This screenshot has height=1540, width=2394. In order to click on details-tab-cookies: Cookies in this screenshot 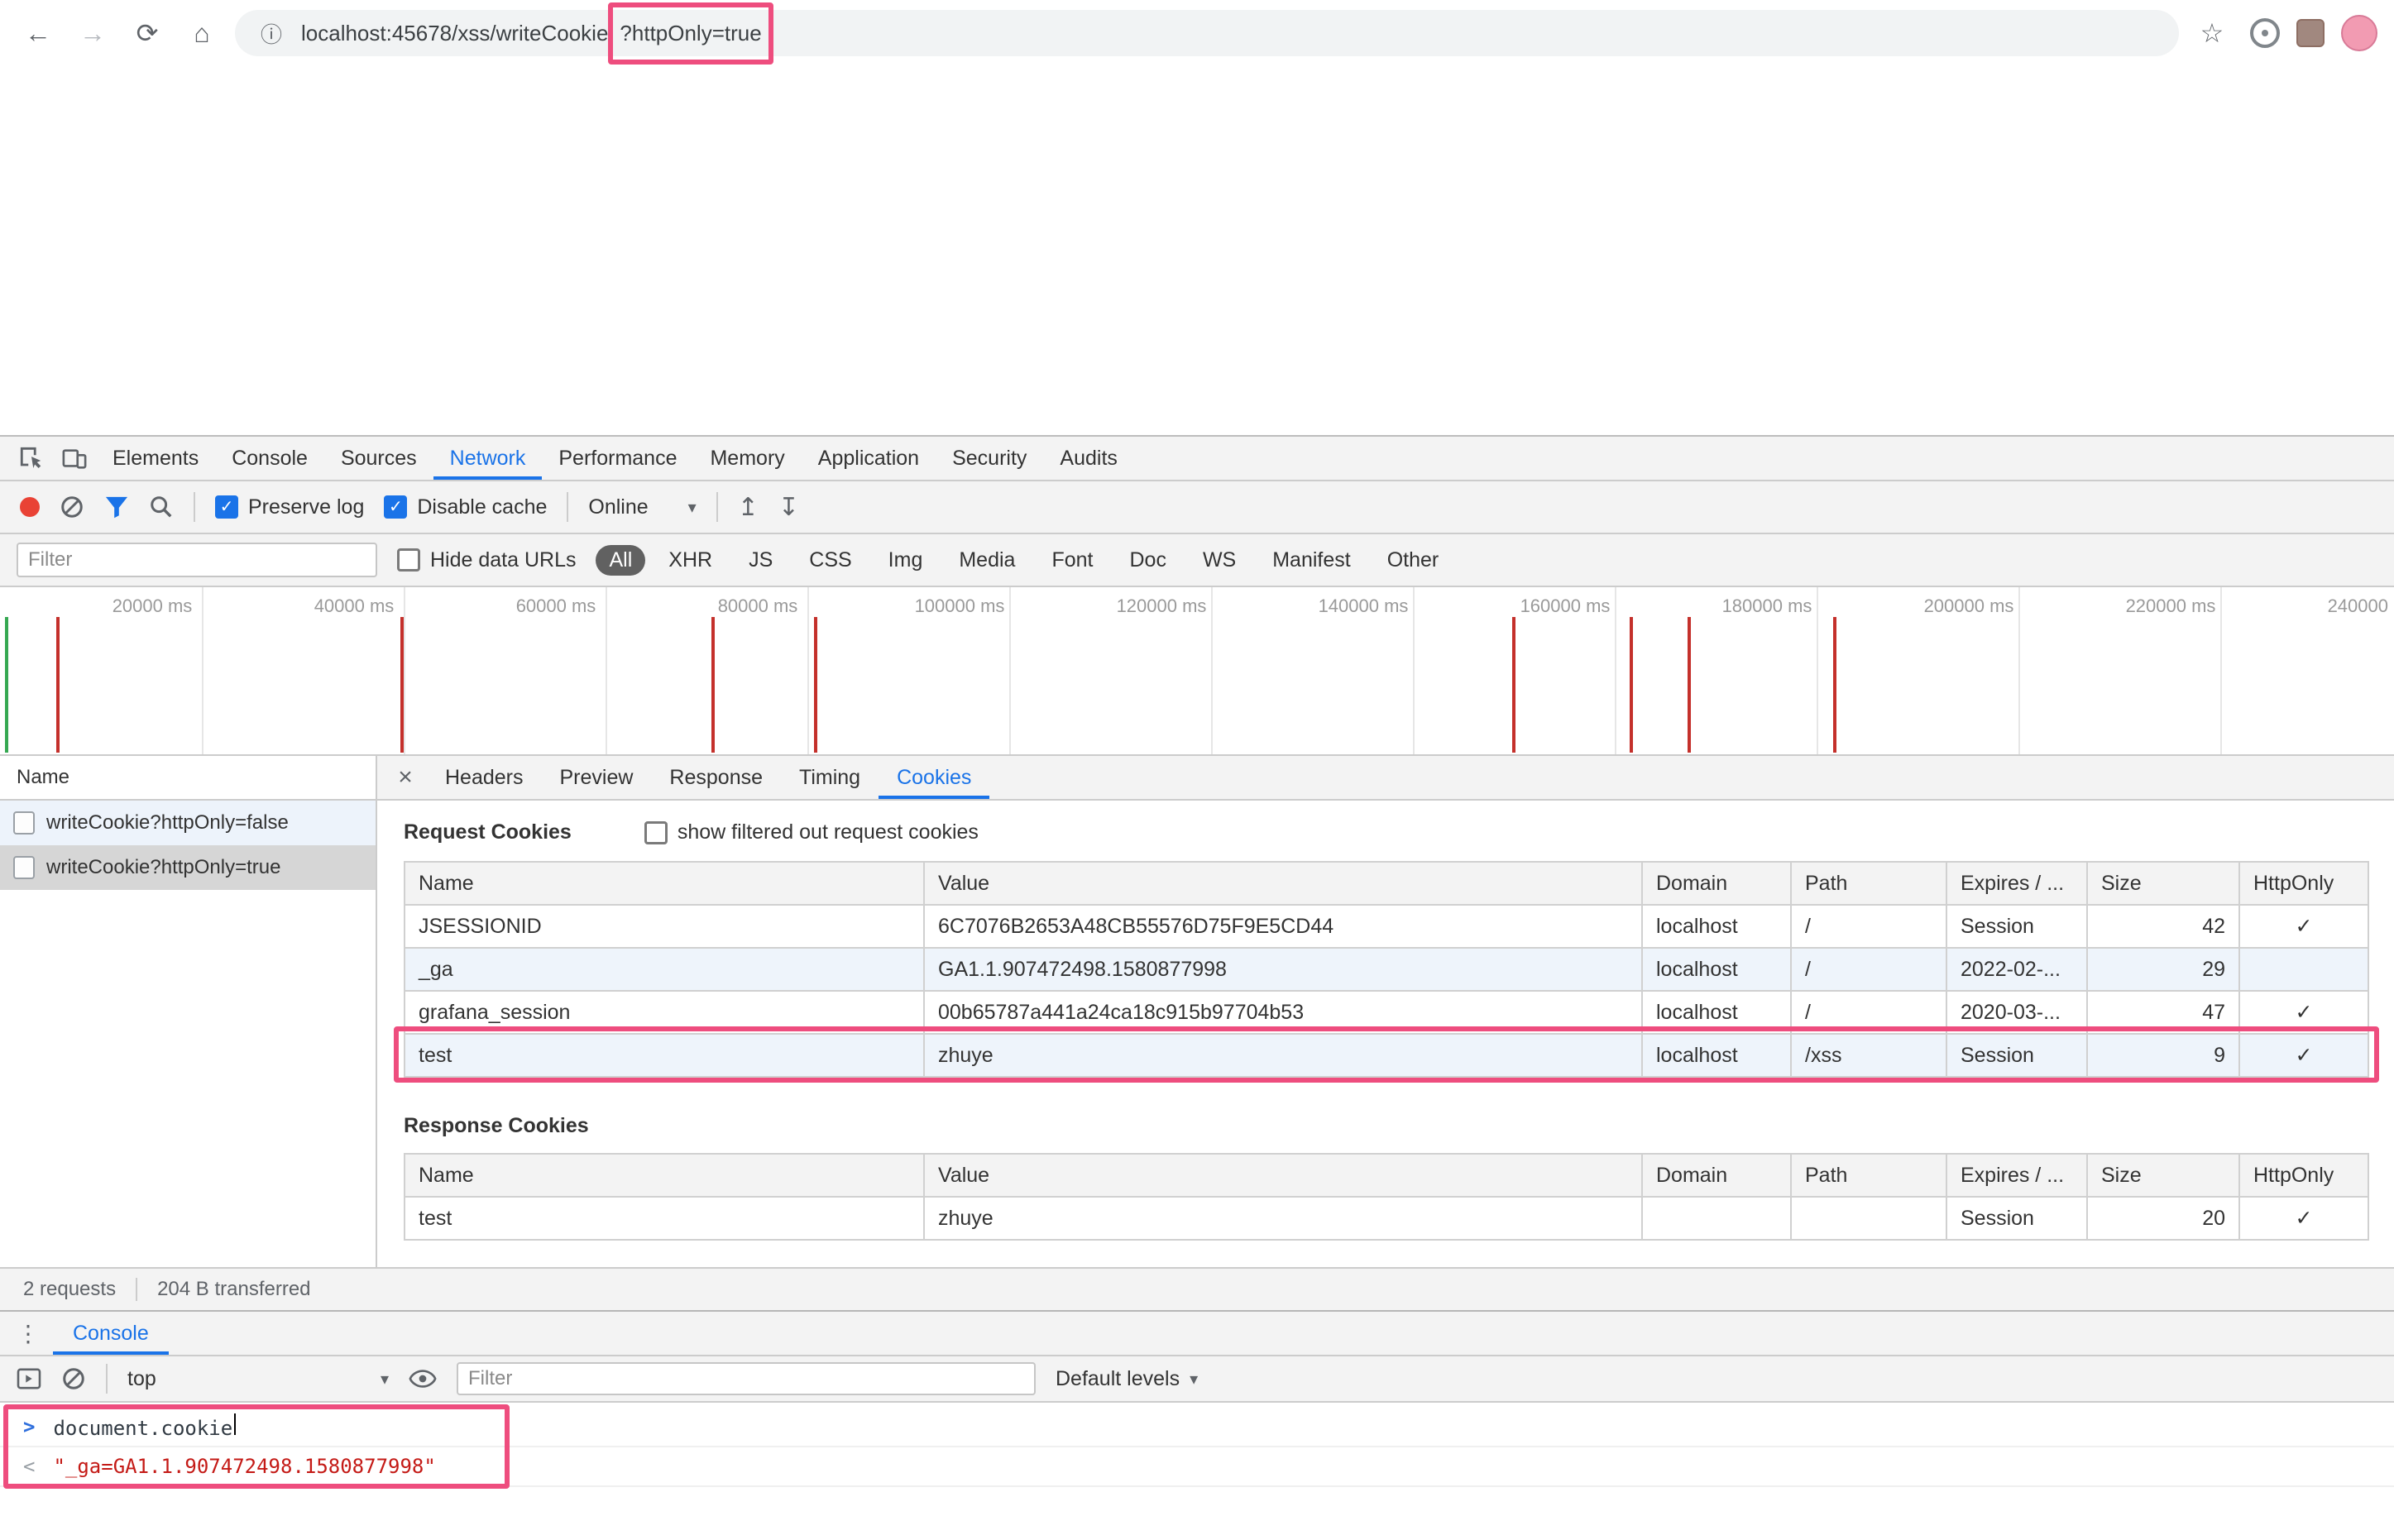, I will do `click(934, 777)`.